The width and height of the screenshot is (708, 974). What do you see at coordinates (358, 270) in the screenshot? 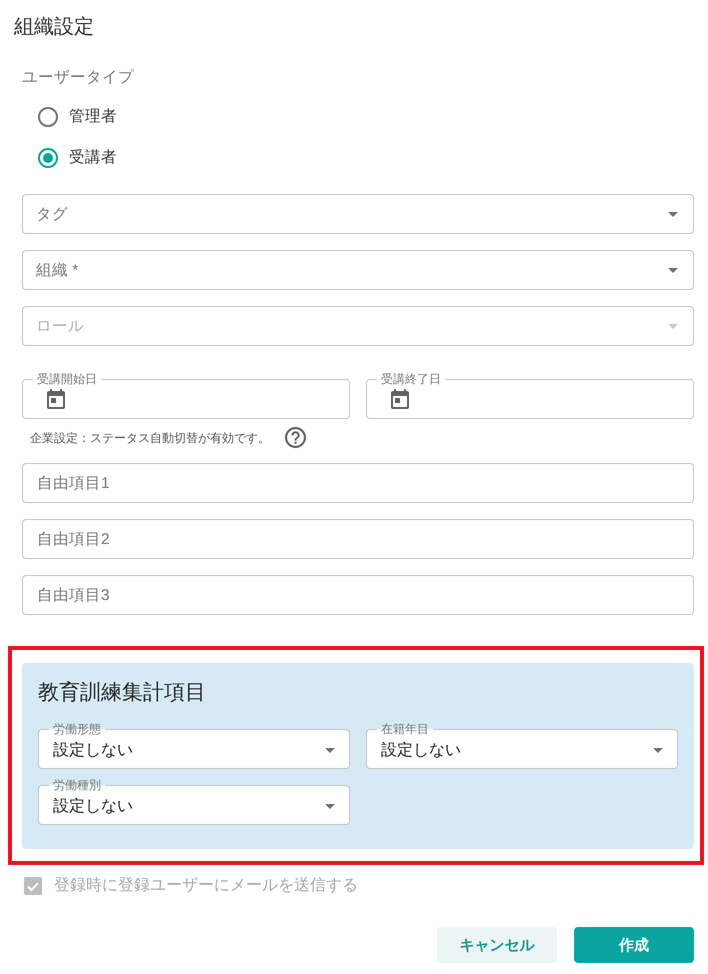
I see `select-field: 組織 *` at bounding box center [358, 270].